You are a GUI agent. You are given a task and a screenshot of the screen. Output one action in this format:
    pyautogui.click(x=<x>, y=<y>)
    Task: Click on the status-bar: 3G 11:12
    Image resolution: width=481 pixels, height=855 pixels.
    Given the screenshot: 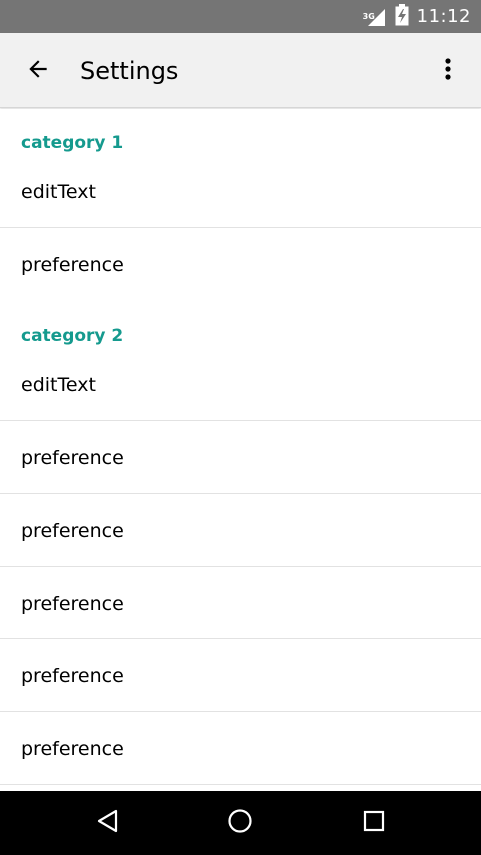 What is the action you would take?
    pyautogui.click(x=240, y=16)
    